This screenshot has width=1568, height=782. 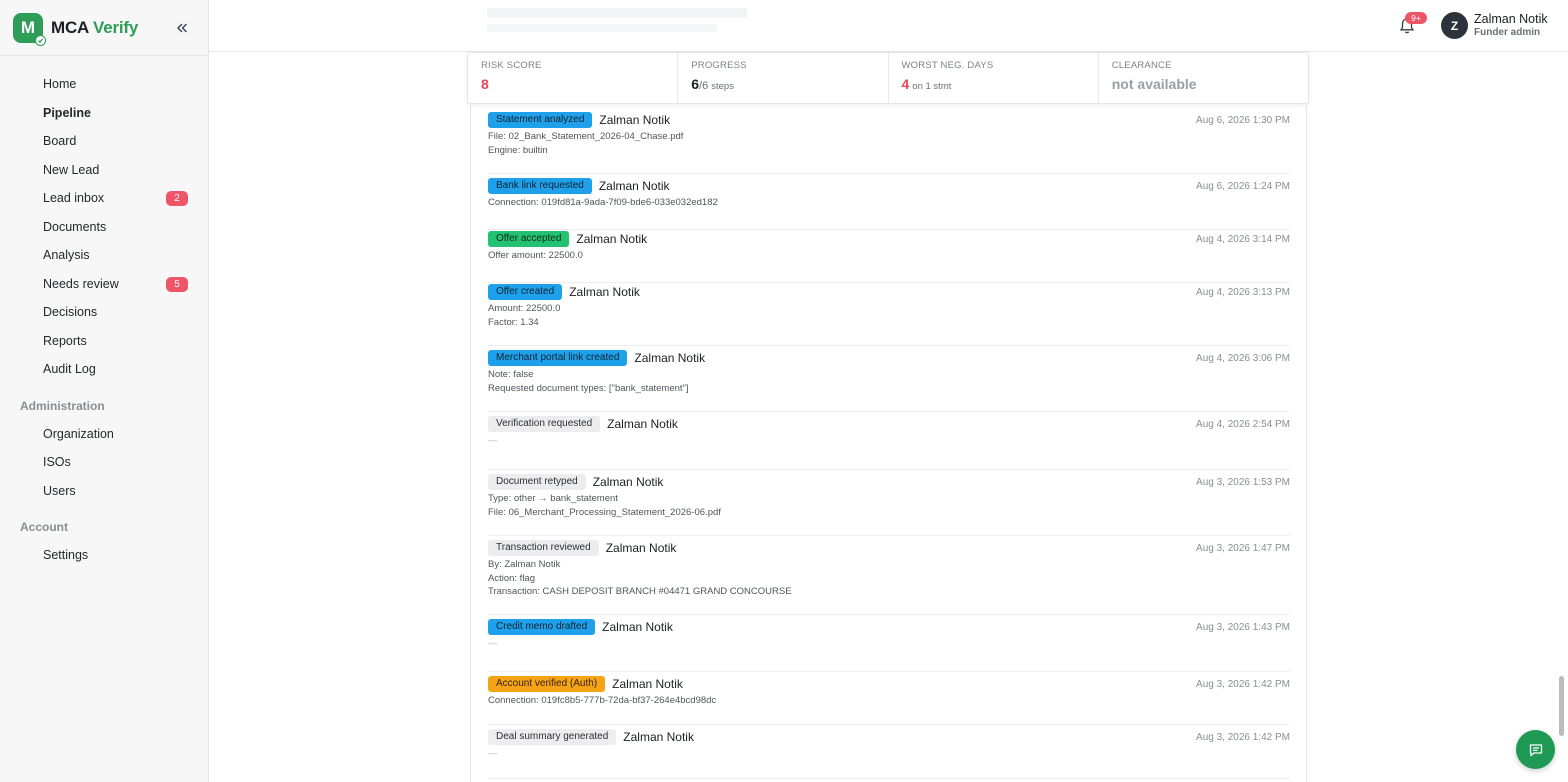 I want to click on event-type-badge: Offer accepted, so click(x=529, y=239).